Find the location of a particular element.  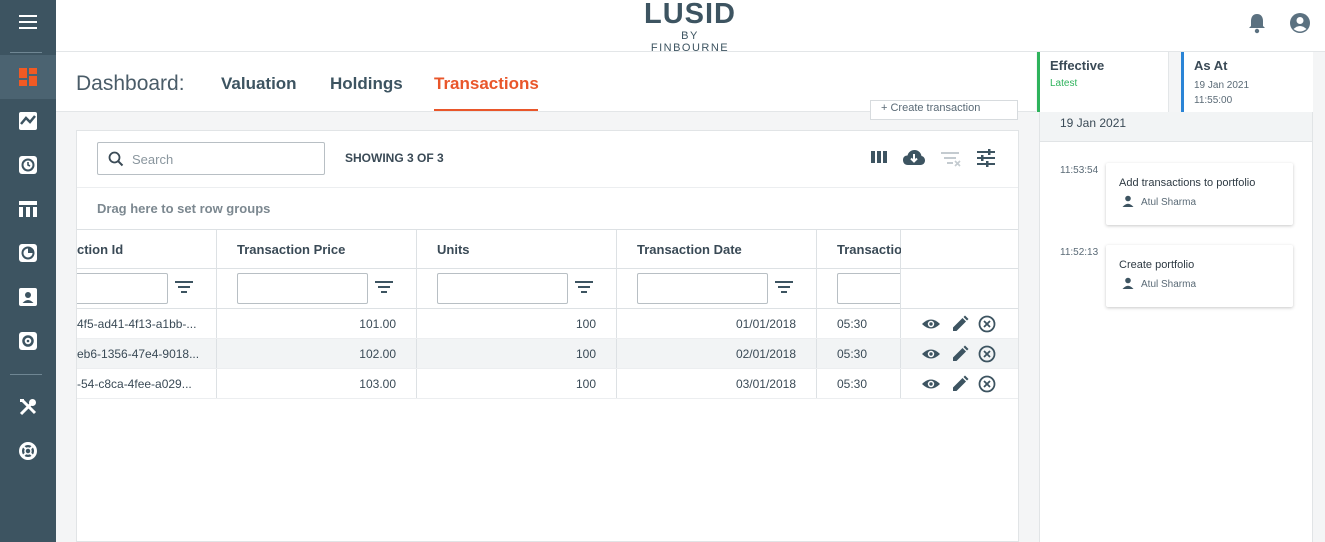

activity-date-header: 19 Jan 2021 is located at coordinates (1176, 127).